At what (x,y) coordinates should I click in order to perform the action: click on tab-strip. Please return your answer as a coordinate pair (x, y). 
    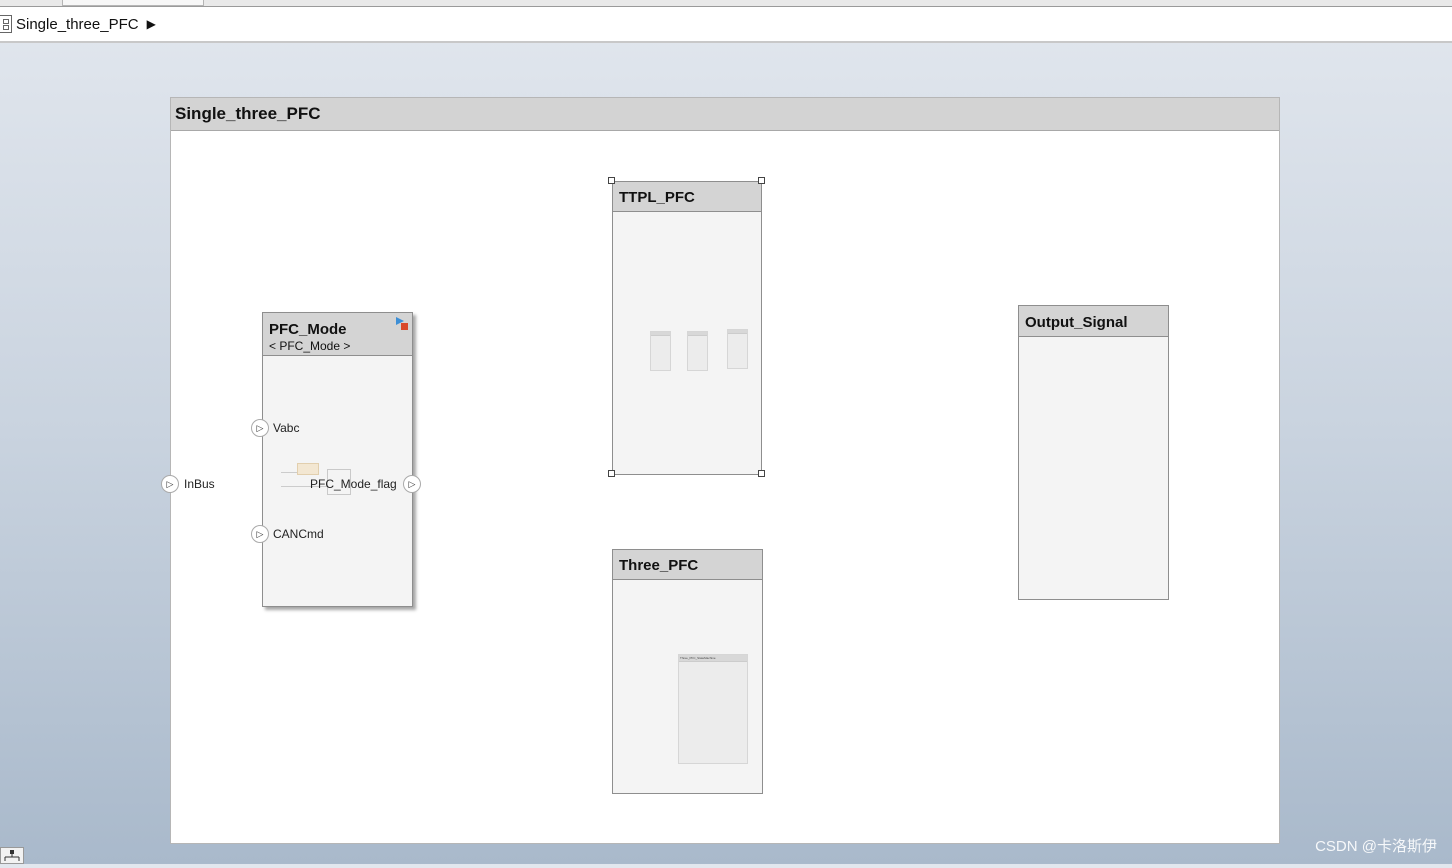
    Looking at the image, I should click on (726, 3).